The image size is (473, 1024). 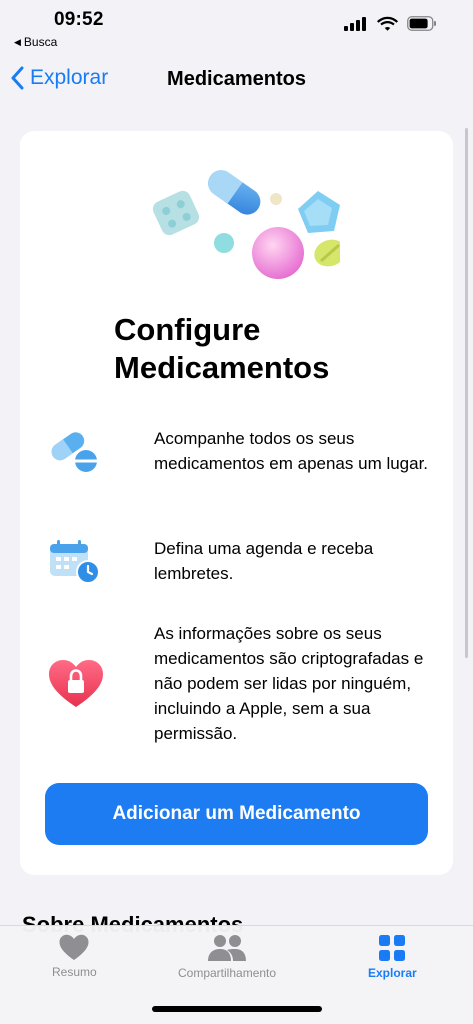 I want to click on feature-text: Defina uma agenda e receba lembretes., so click(x=264, y=561).